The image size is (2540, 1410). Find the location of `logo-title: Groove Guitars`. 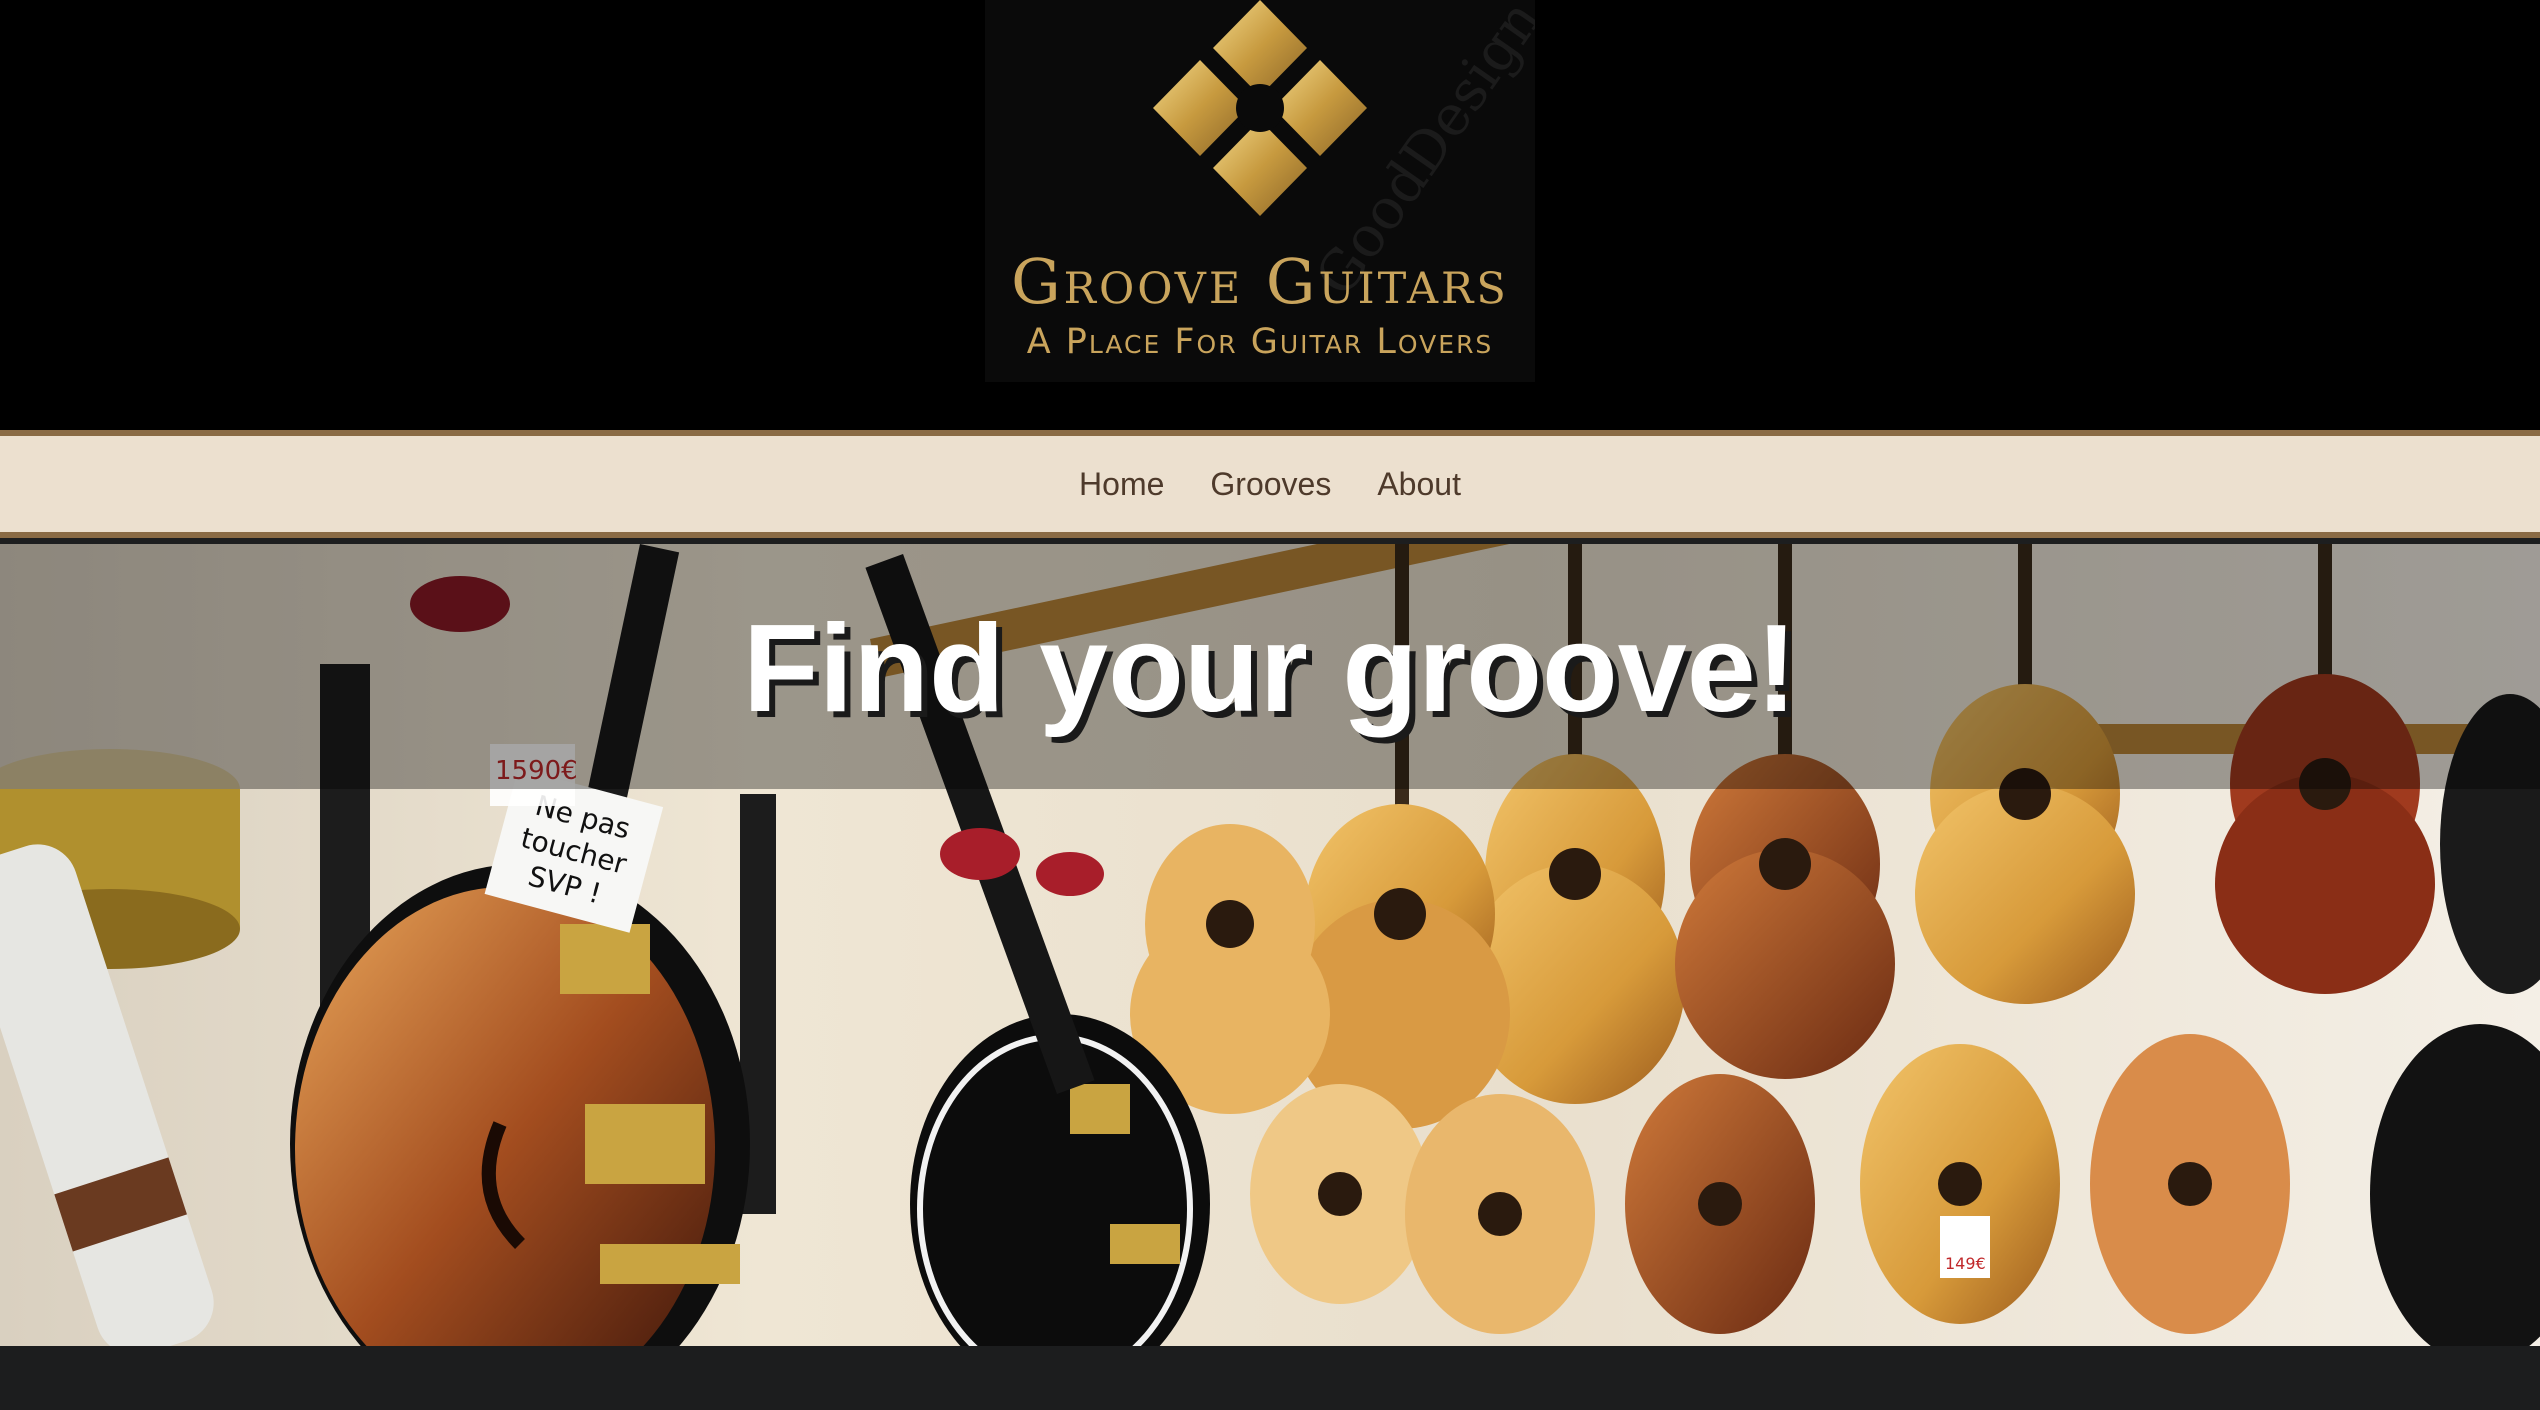

logo-title: Groove Guitars is located at coordinates (1260, 281).